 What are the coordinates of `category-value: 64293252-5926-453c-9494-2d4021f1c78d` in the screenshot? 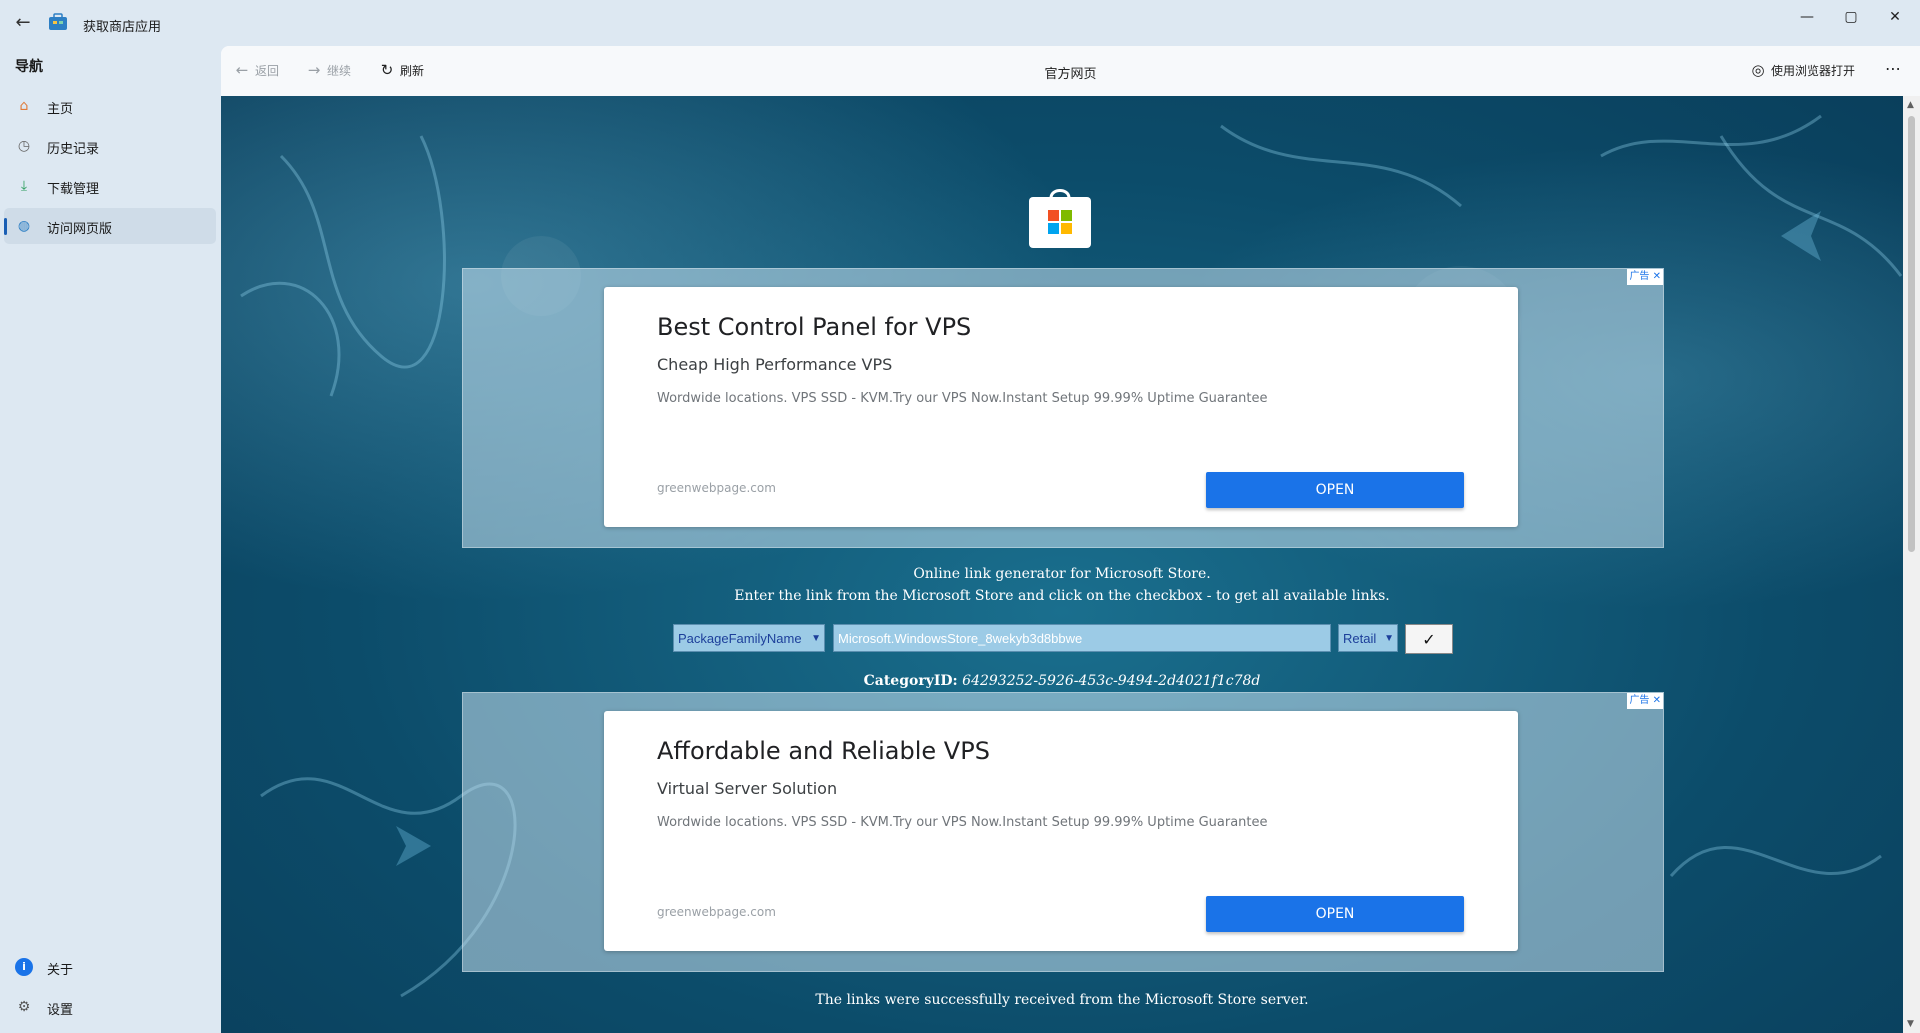 It's located at (1111, 681).